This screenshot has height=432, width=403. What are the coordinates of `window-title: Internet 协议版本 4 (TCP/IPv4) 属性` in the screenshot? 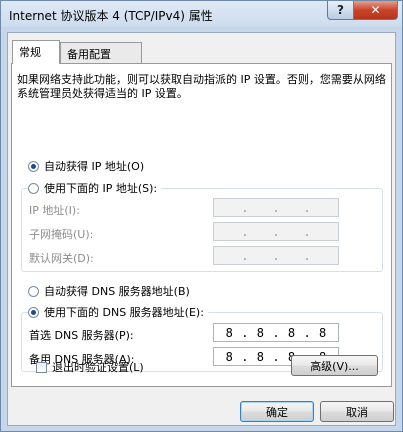 It's located at (111, 16).